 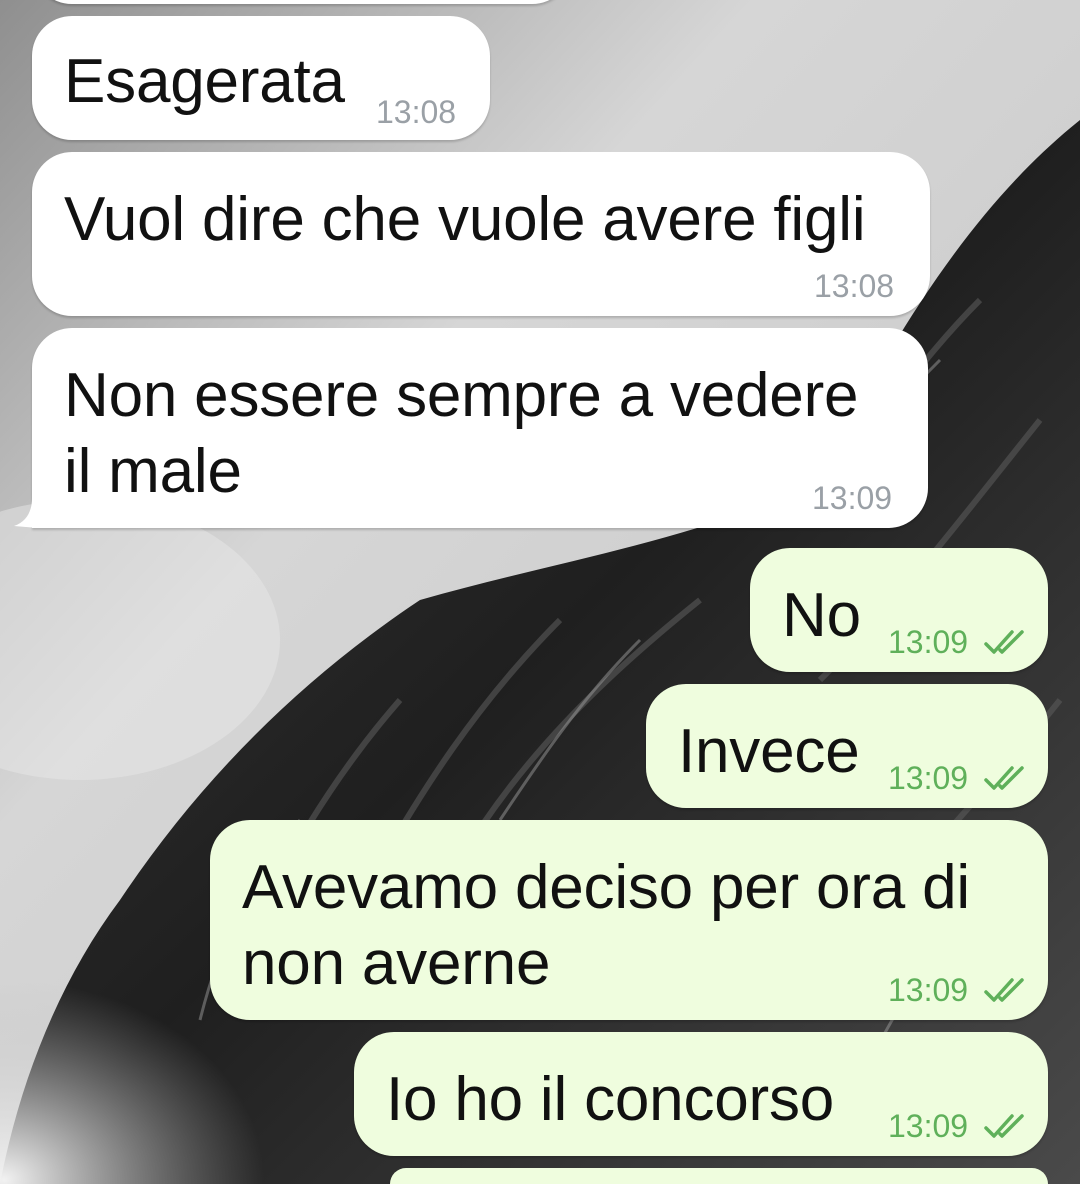 I want to click on message-bubble-incoming-partial, so click(x=302, y=2).